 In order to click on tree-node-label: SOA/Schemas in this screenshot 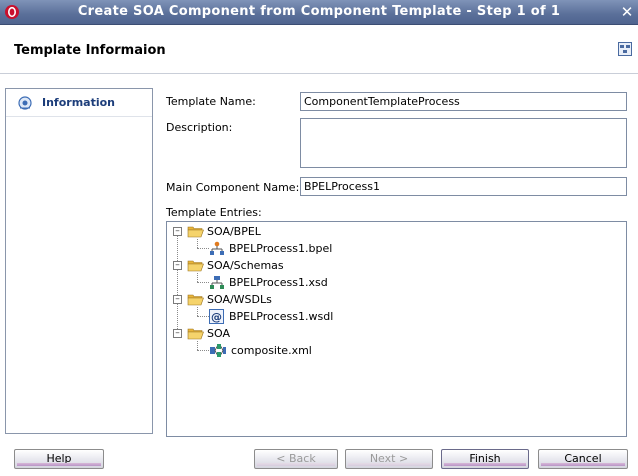, I will do `click(245, 265)`.